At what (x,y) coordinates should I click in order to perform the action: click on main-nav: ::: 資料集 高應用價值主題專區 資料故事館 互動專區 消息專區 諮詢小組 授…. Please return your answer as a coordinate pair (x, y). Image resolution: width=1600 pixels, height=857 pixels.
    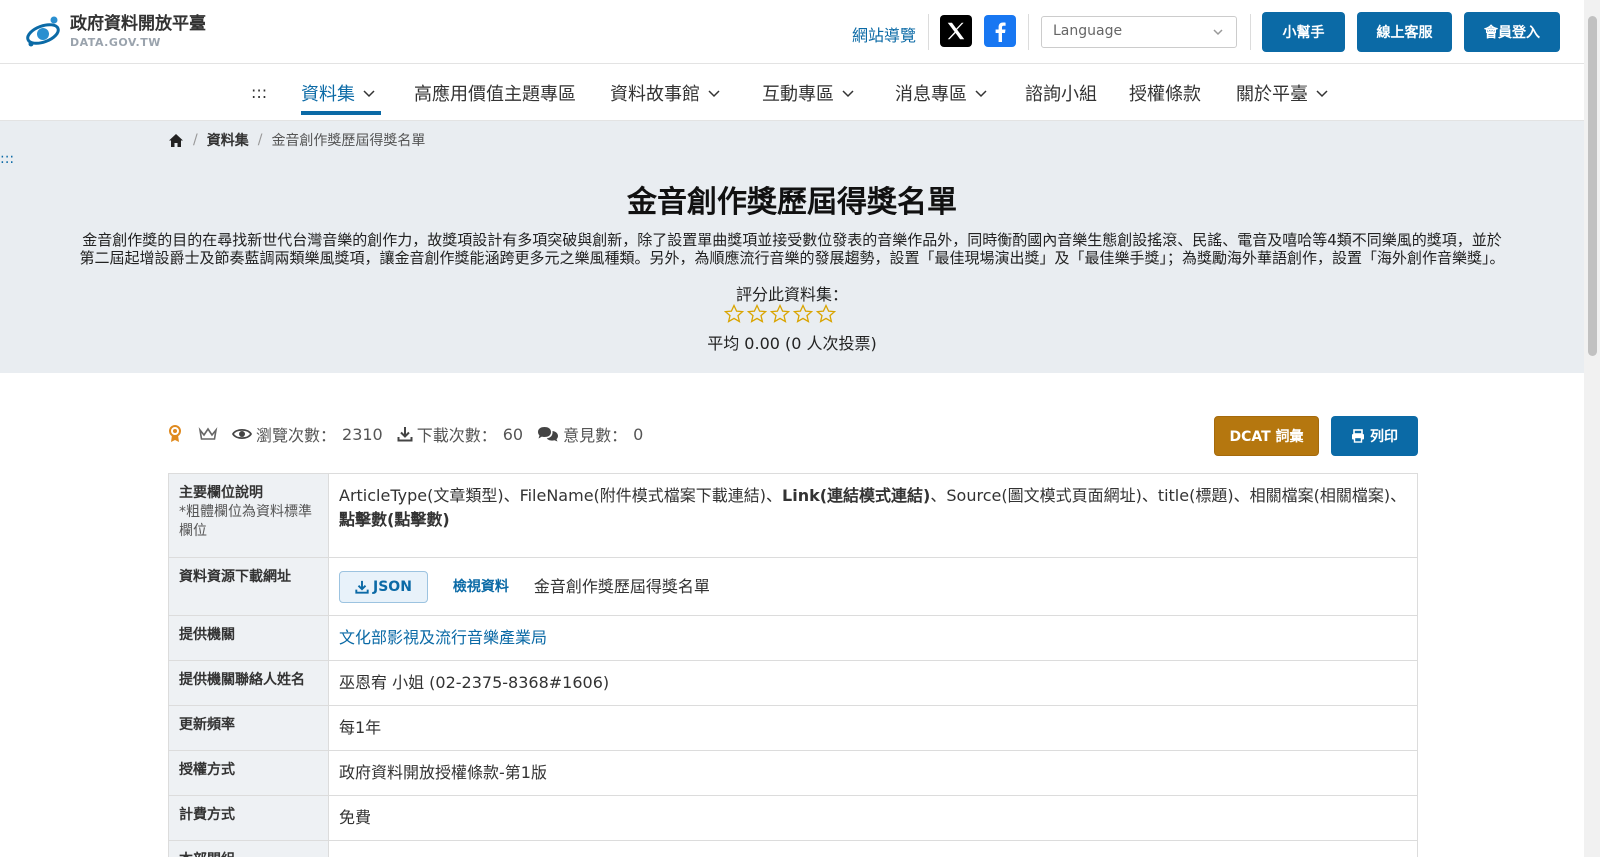
    Looking at the image, I should click on (792, 92).